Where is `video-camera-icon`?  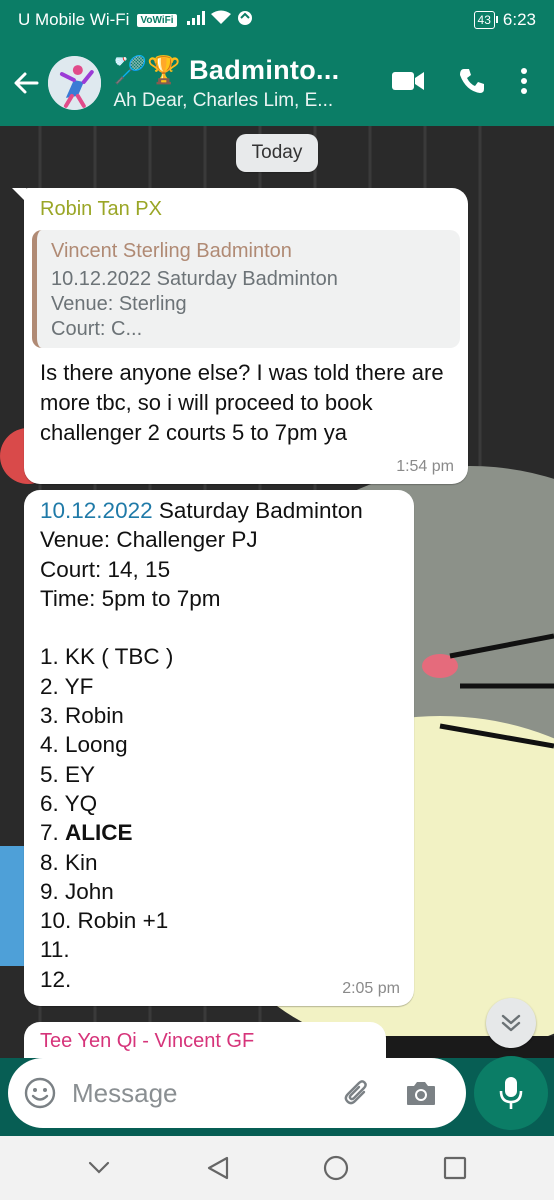 video-camera-icon is located at coordinates (408, 80).